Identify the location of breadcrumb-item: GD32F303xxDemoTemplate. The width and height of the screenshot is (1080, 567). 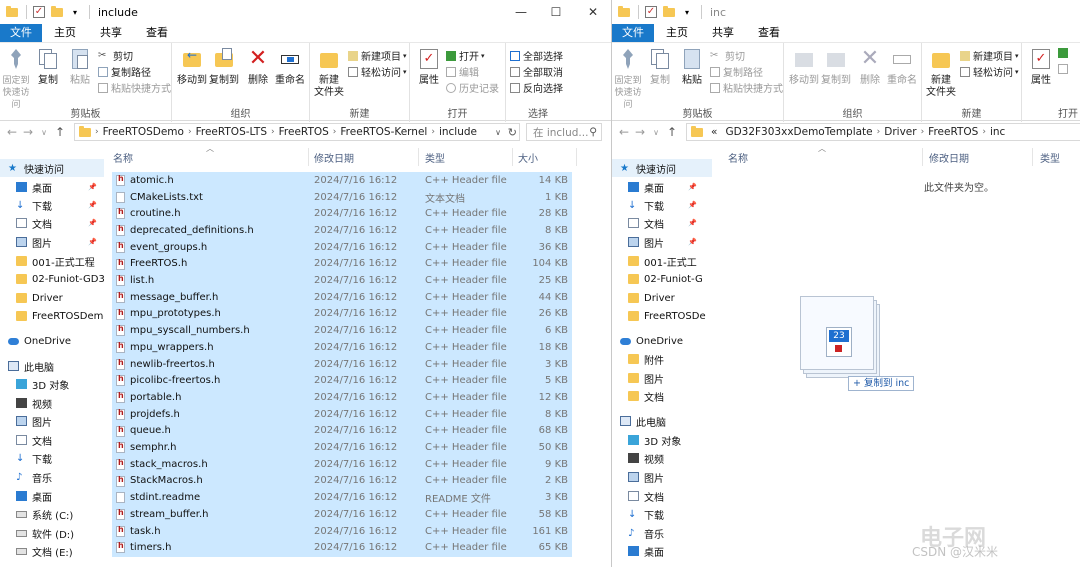
(798, 132).